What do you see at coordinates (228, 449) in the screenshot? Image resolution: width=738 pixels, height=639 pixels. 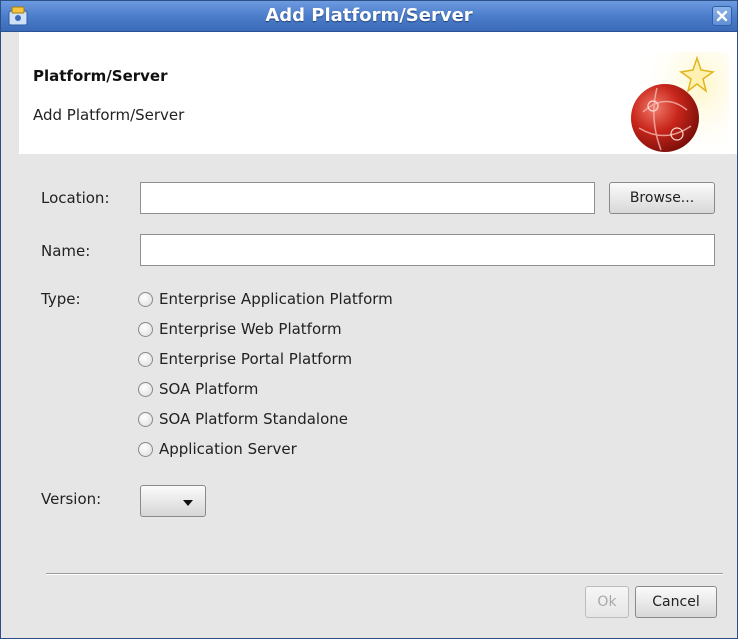 I see `type-option-label: Application Server` at bounding box center [228, 449].